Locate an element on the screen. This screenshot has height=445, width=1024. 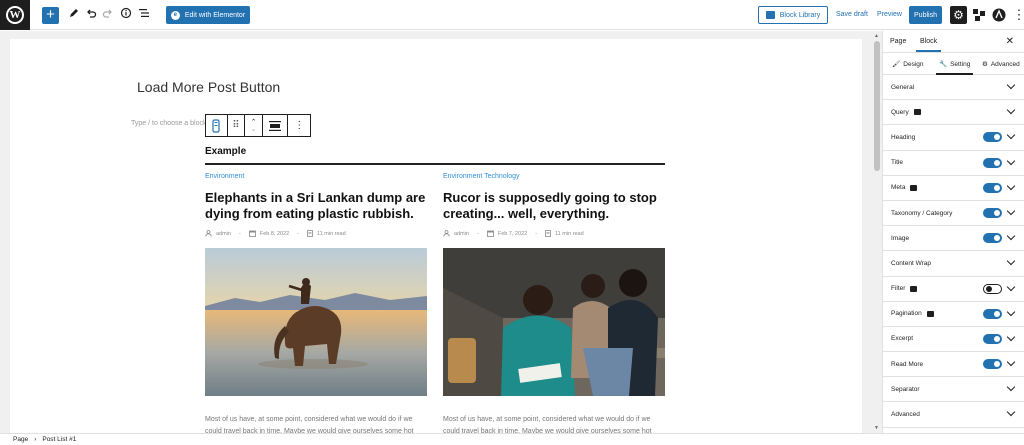
tab-setting: 🔧 Setting is located at coordinates (955, 67).